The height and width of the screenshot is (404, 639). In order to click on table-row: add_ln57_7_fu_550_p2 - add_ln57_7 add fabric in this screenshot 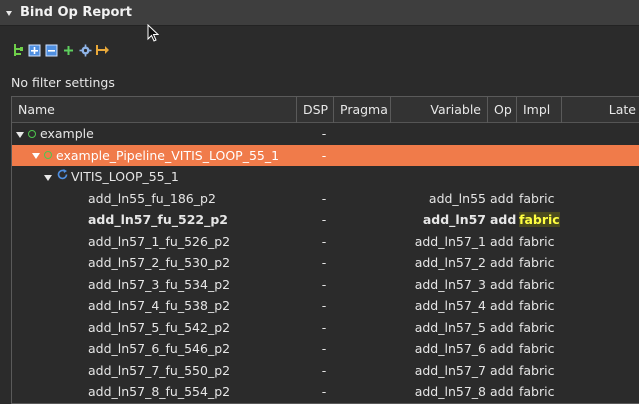, I will do `click(325, 371)`.